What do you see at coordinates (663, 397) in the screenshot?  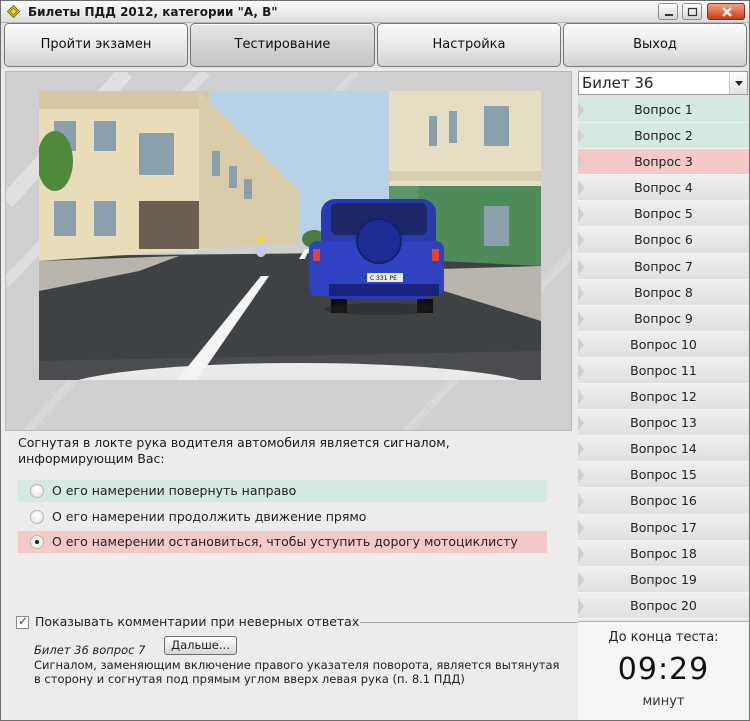 I see `sidebar-item-question-12: Вопрос 12` at bounding box center [663, 397].